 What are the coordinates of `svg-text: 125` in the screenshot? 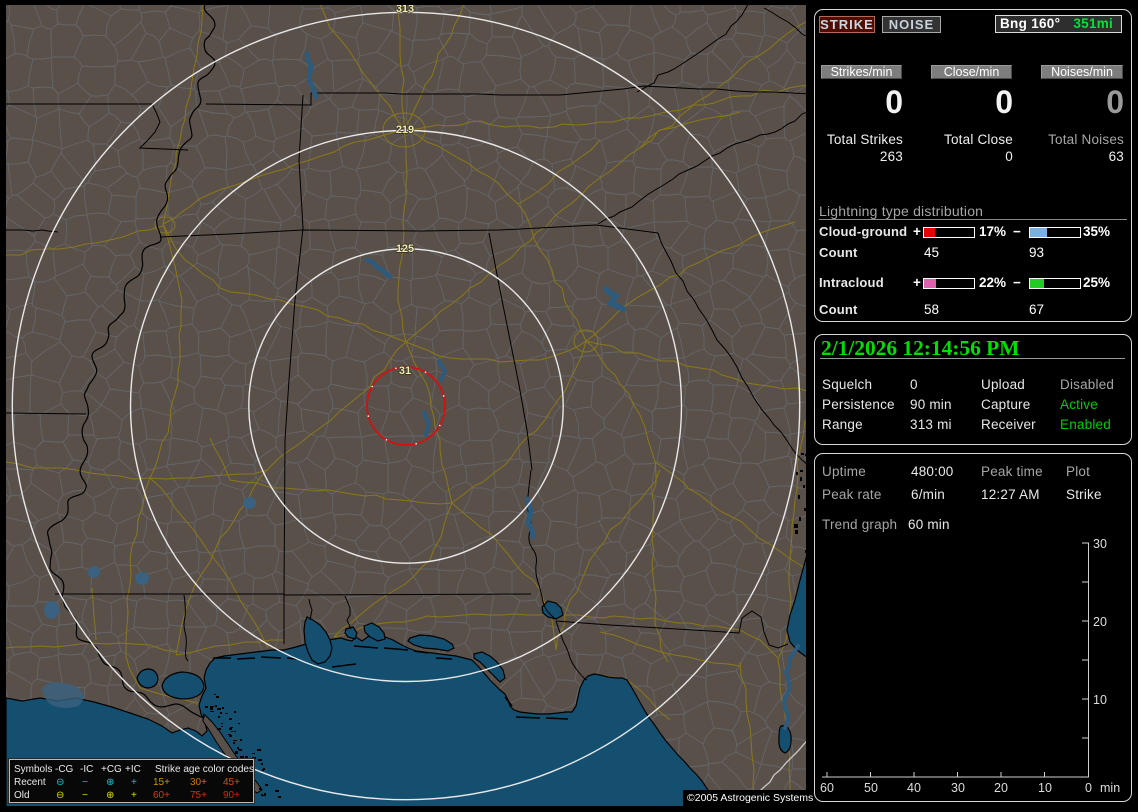 It's located at (405, 249).